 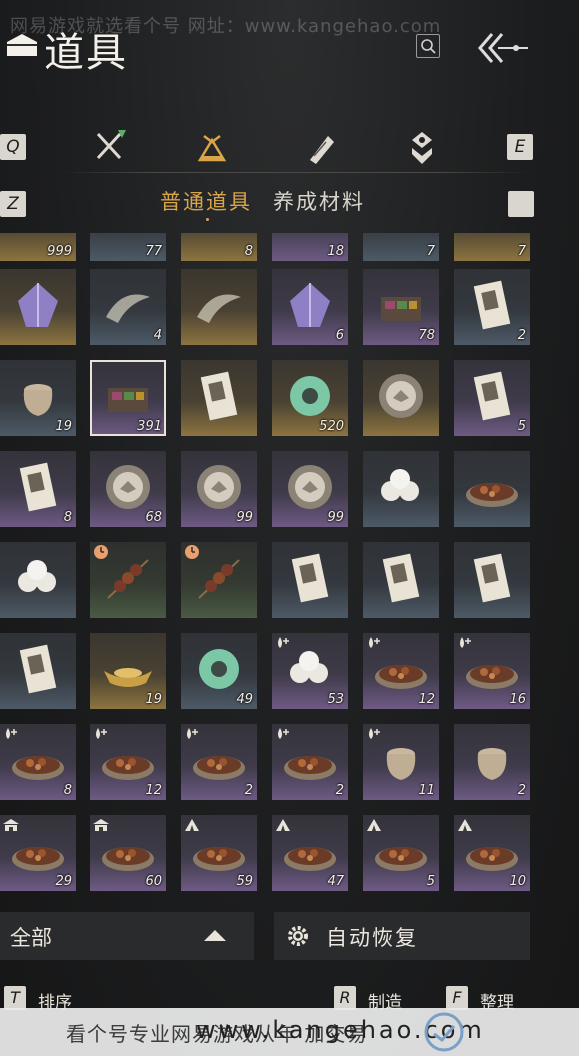 I want to click on item-count: 53, so click(x=335, y=699).